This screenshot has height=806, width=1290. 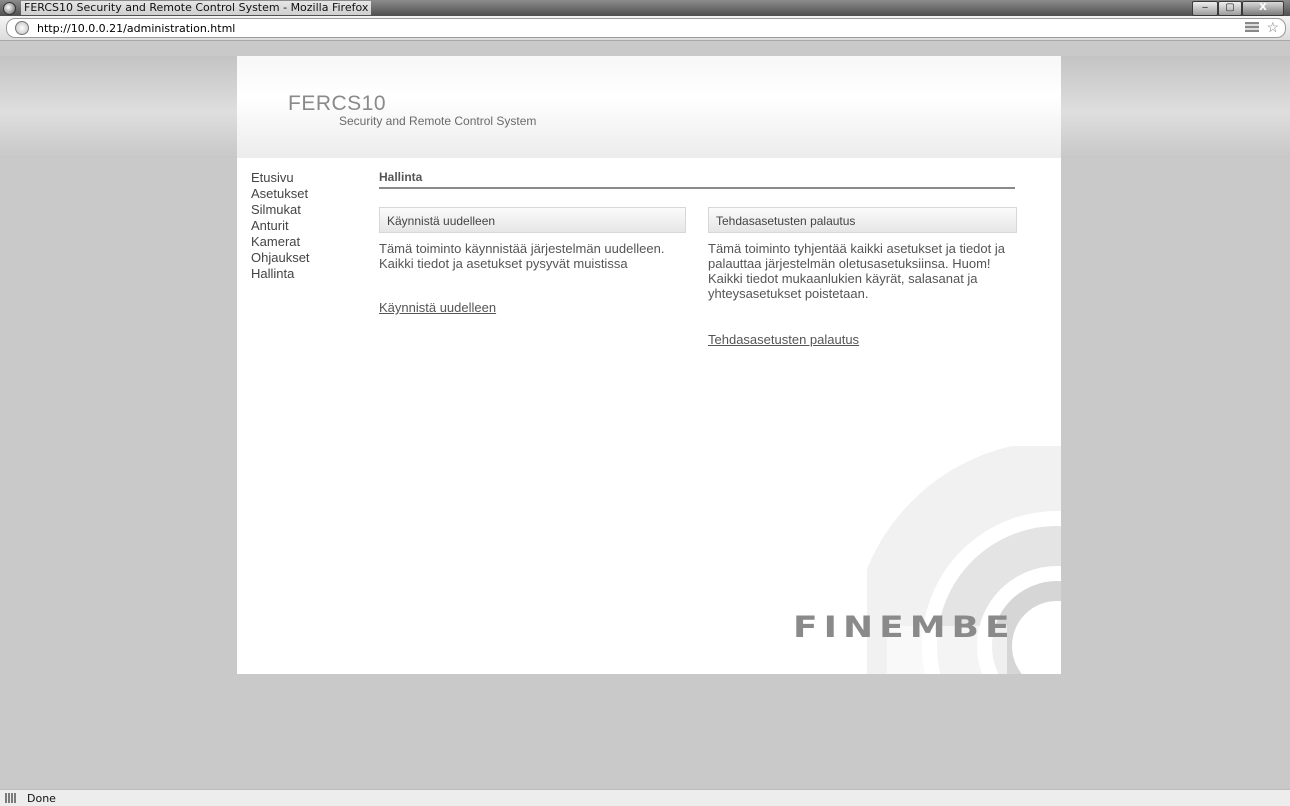 What do you see at coordinates (697, 179) in the screenshot?
I see `page-title: Hallinta` at bounding box center [697, 179].